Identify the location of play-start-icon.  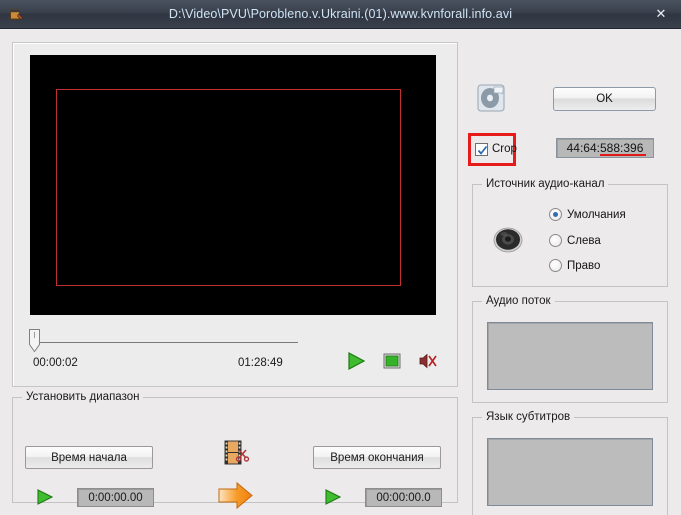
(45, 497).